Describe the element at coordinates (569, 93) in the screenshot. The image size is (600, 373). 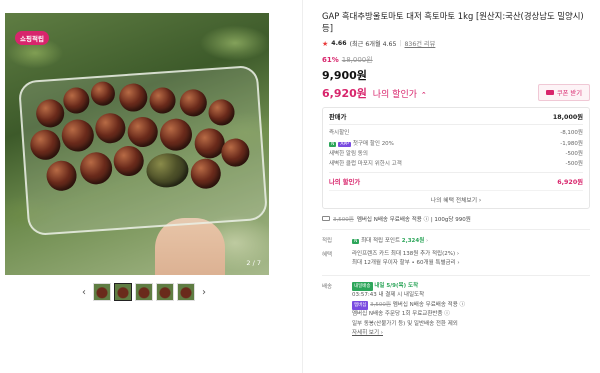
I see `coupon-button-label: 쿠폰 받기` at that location.